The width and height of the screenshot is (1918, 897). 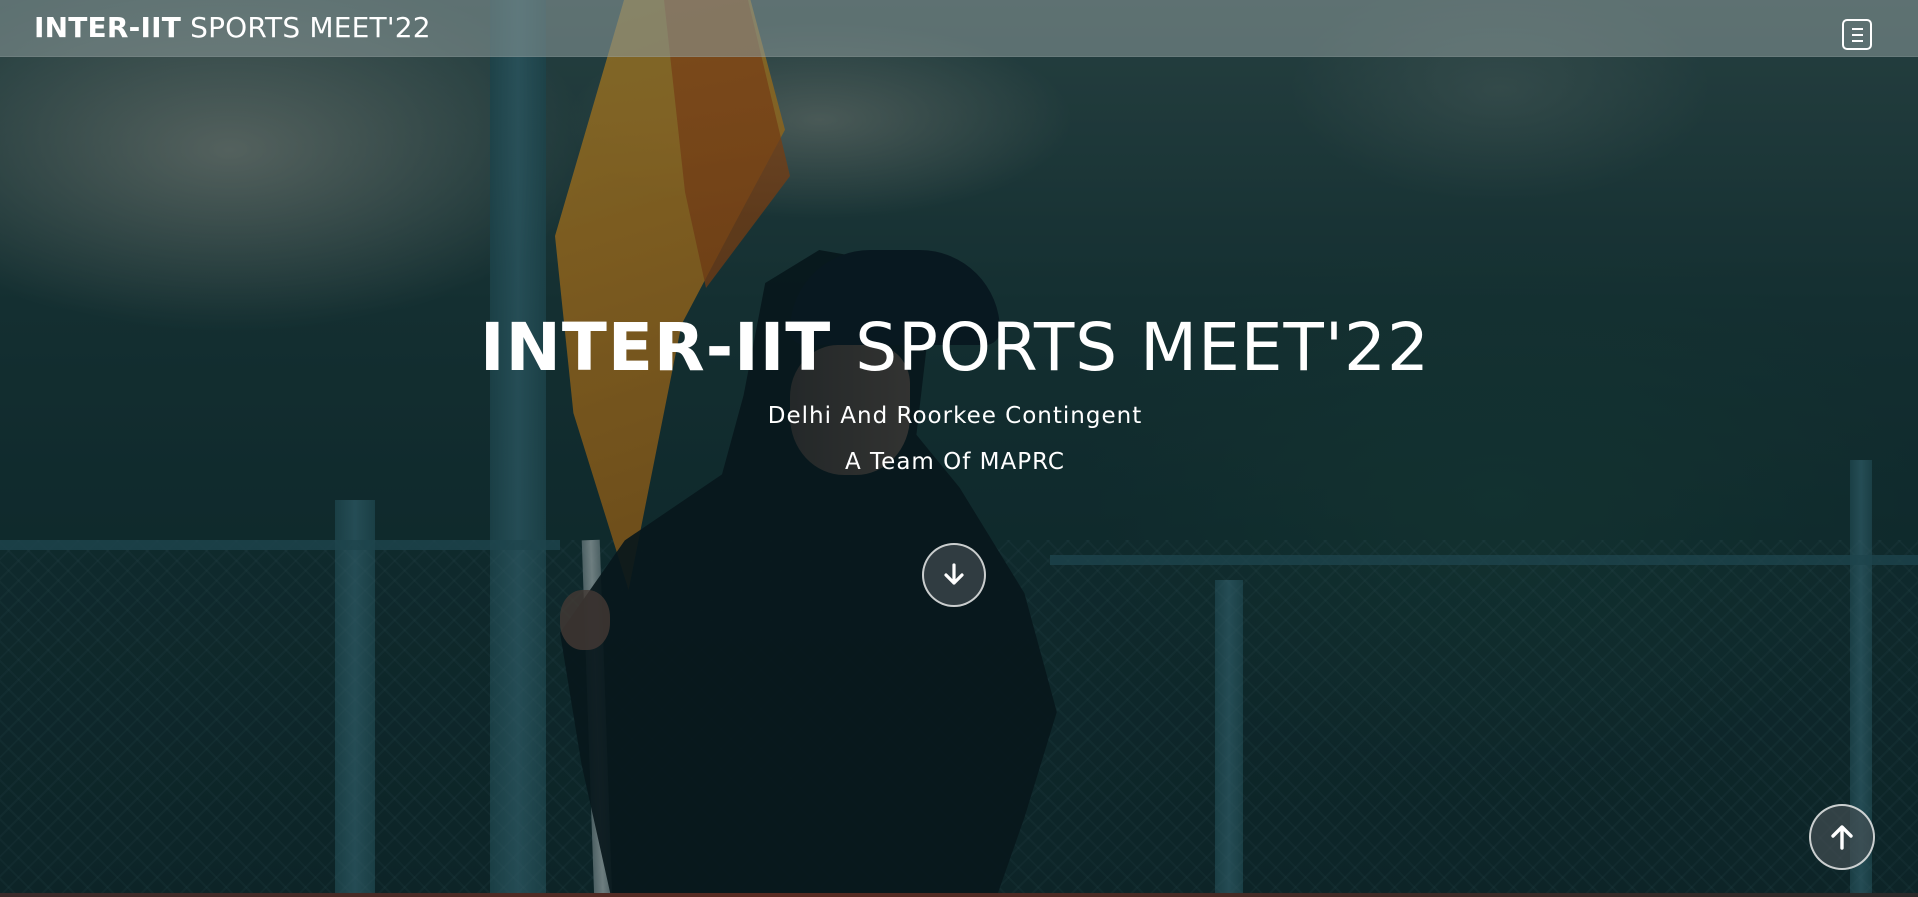 What do you see at coordinates (955, 416) in the screenshot?
I see `hero-subtitle: Delhi And Roorkee Contingent` at bounding box center [955, 416].